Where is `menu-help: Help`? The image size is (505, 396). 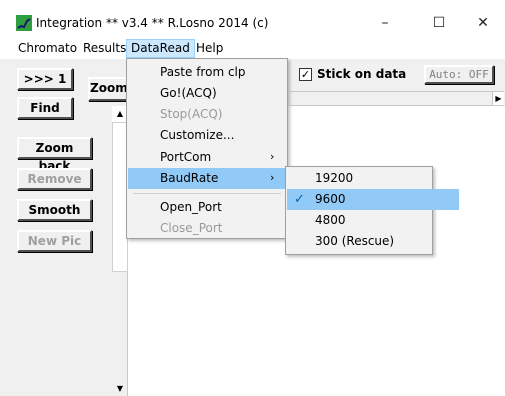
menu-help: Help is located at coordinates (209, 48).